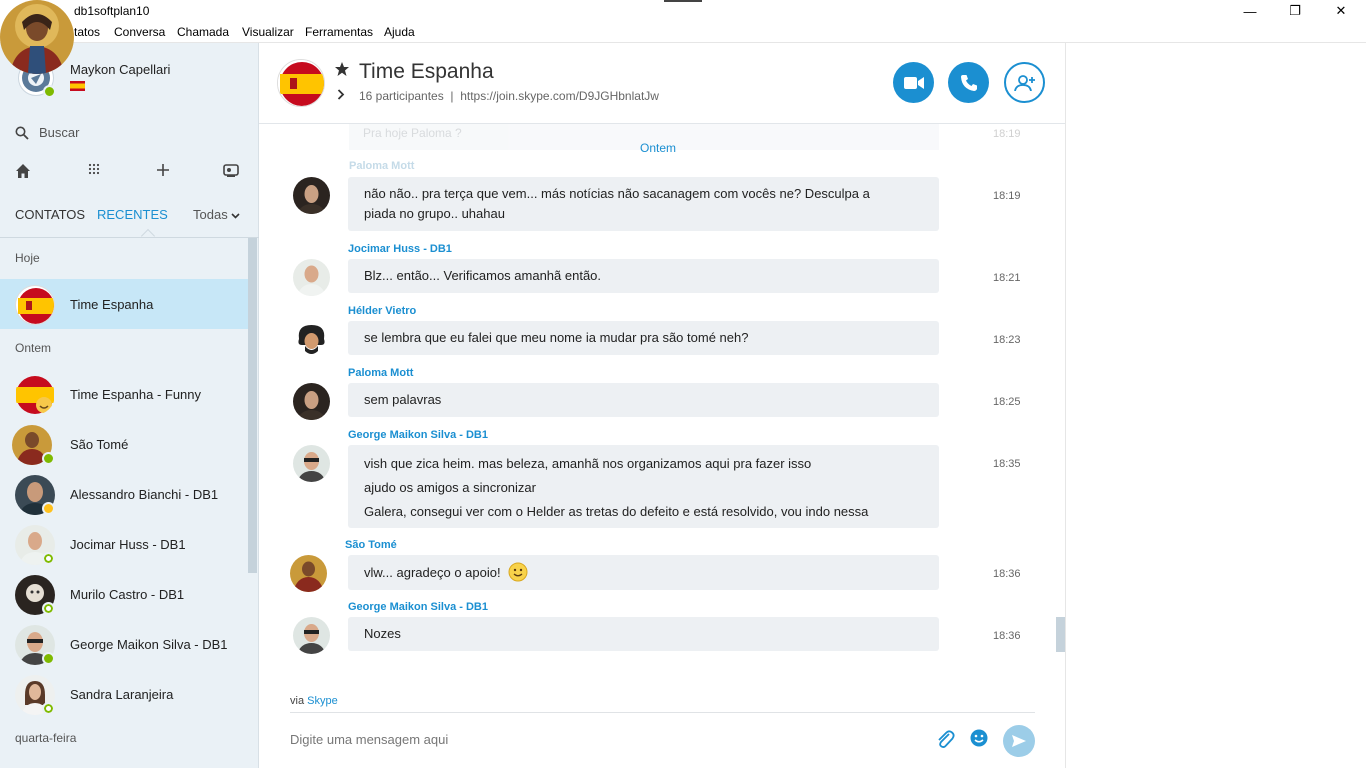 The image size is (1366, 768). What do you see at coordinates (643, 634) in the screenshot?
I see `message-bubble: Nozes` at bounding box center [643, 634].